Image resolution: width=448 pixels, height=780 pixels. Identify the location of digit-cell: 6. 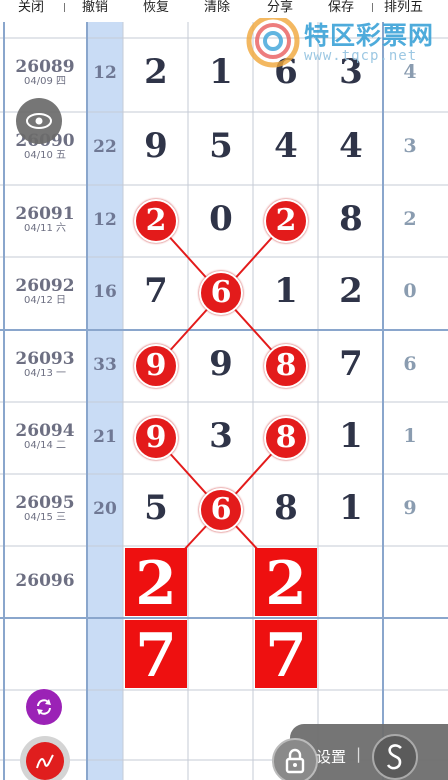
(286, 72).